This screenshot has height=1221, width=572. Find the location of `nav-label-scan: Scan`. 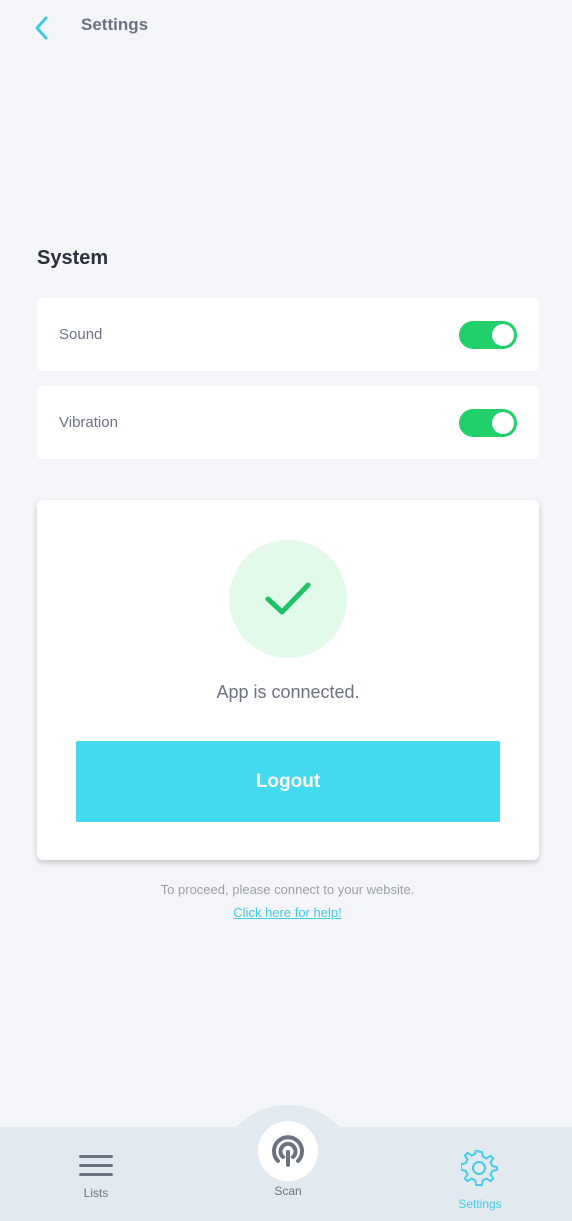

nav-label-scan: Scan is located at coordinates (288, 1191).